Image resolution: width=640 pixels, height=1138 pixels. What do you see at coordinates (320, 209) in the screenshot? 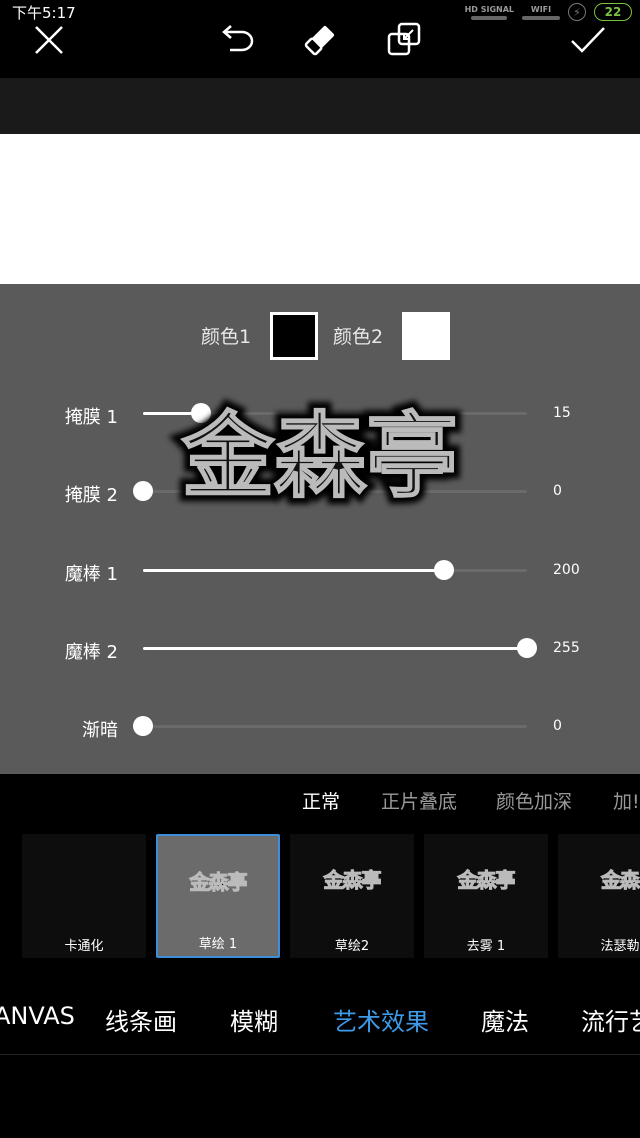
I see `canvas-preview` at bounding box center [320, 209].